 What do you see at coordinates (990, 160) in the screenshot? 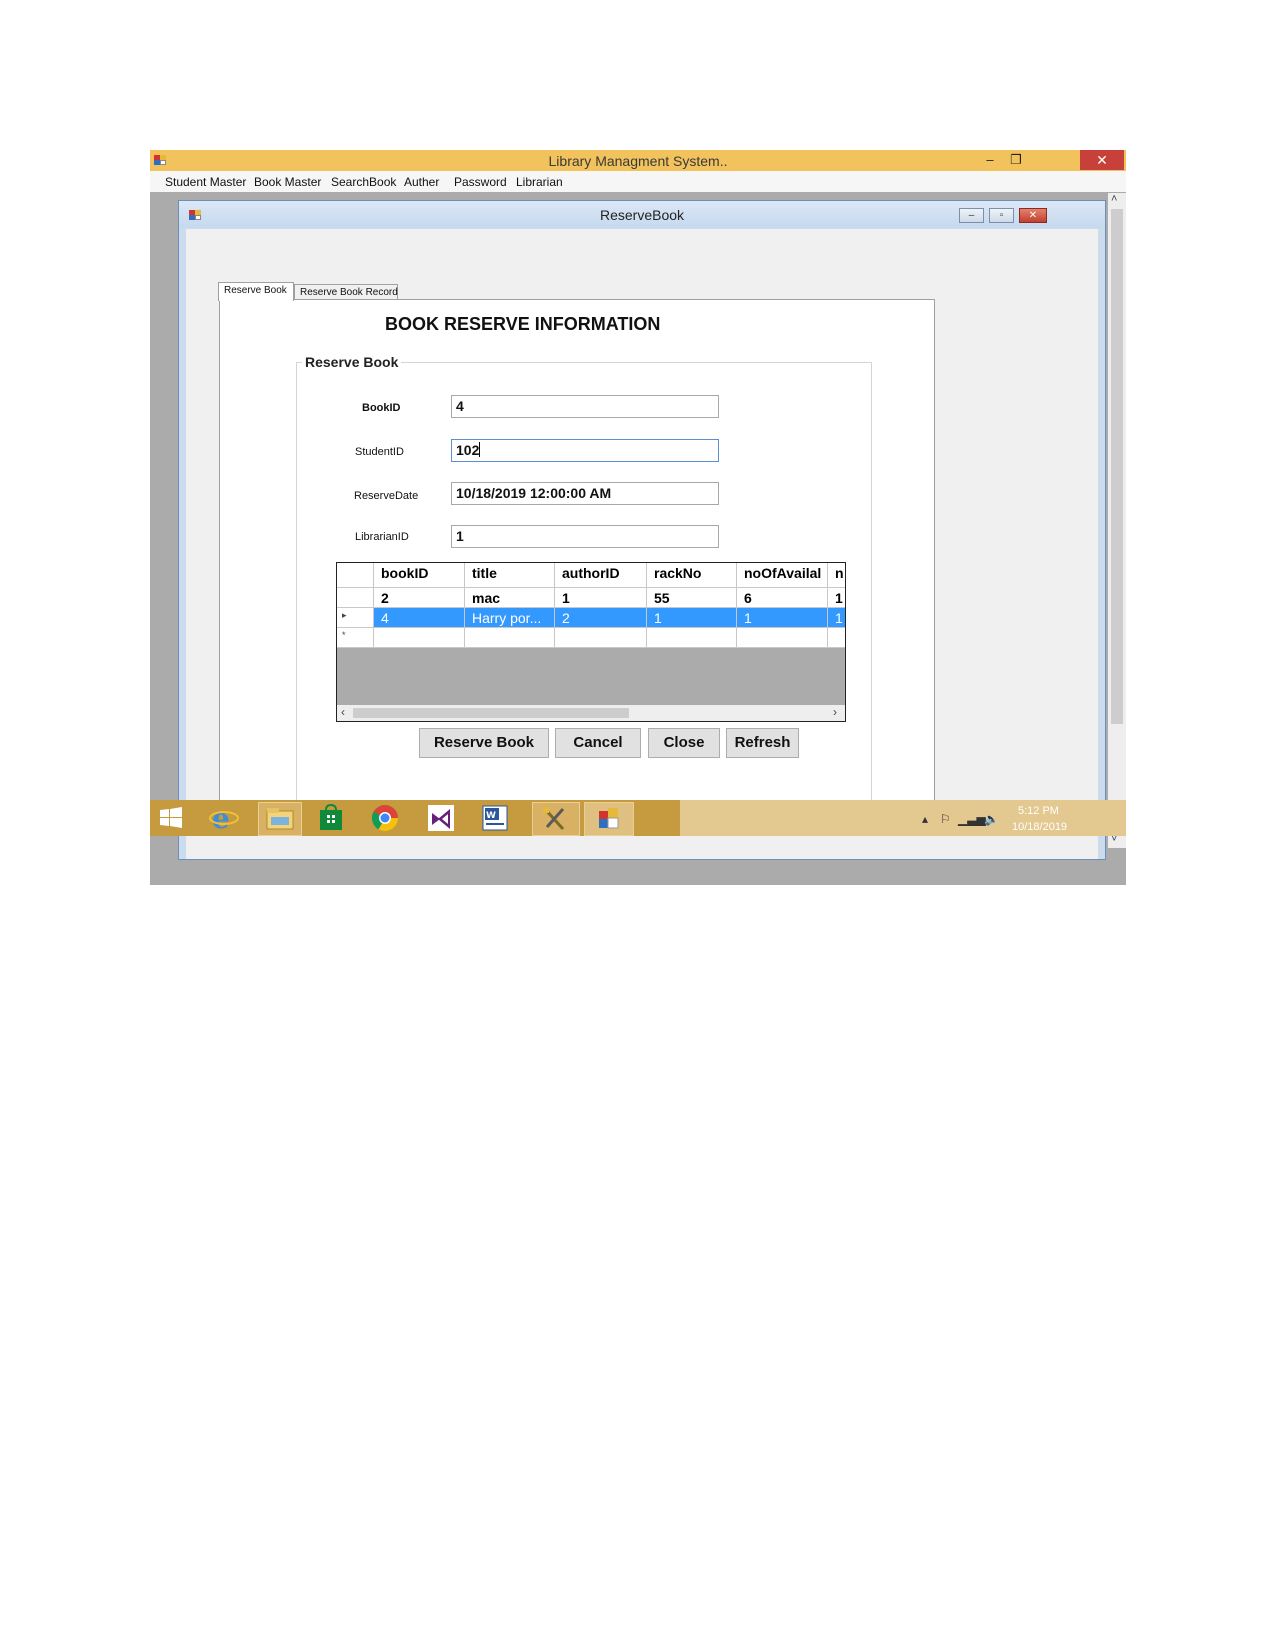
I see `main-minimize-button: ‒` at bounding box center [990, 160].